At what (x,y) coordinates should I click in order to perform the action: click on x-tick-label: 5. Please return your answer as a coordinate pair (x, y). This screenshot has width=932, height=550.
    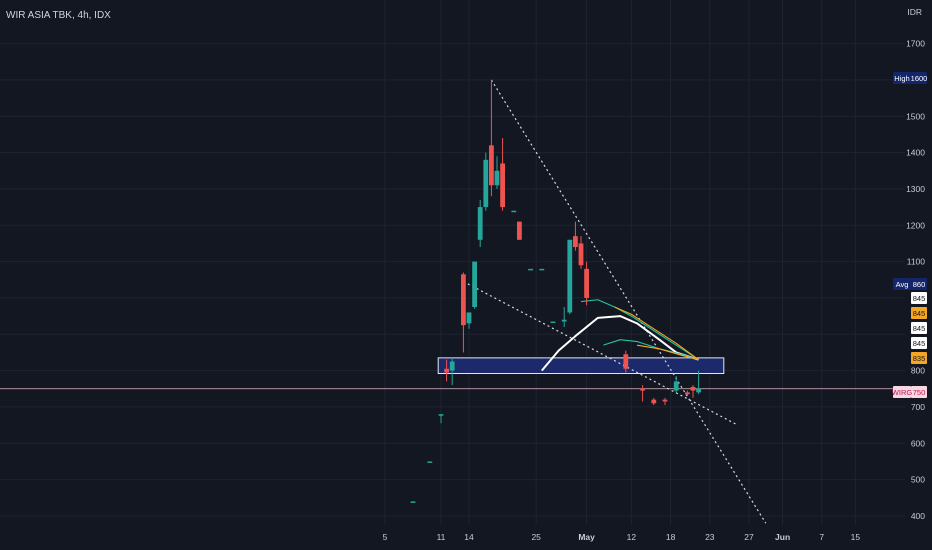
    Looking at the image, I should click on (385, 537).